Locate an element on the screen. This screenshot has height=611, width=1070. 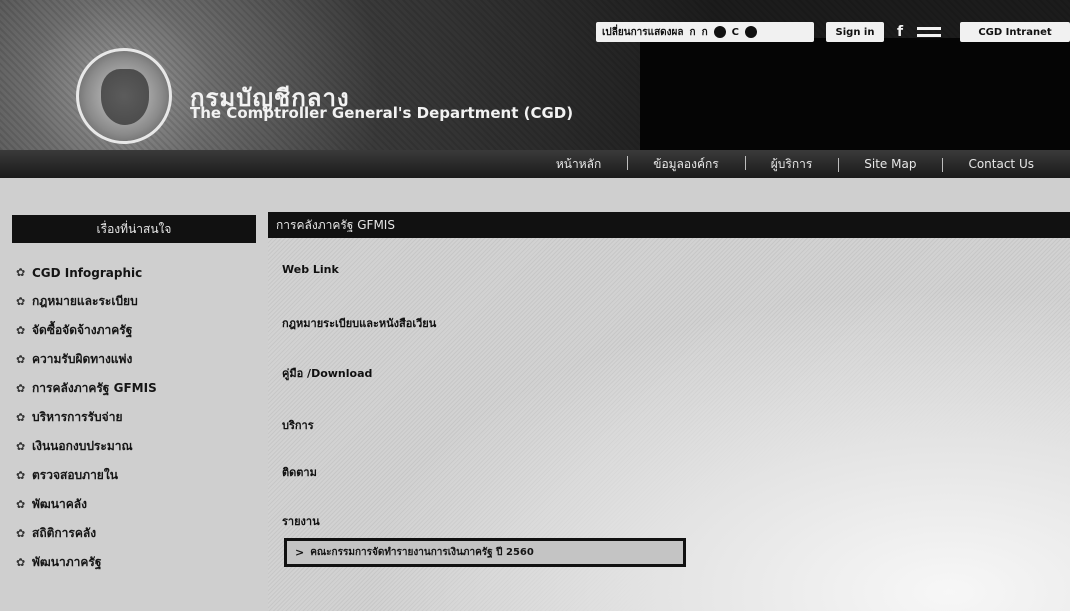
language-switcher: เปลี่ยนการแสดงผล ก ก C is located at coordinates (705, 32).